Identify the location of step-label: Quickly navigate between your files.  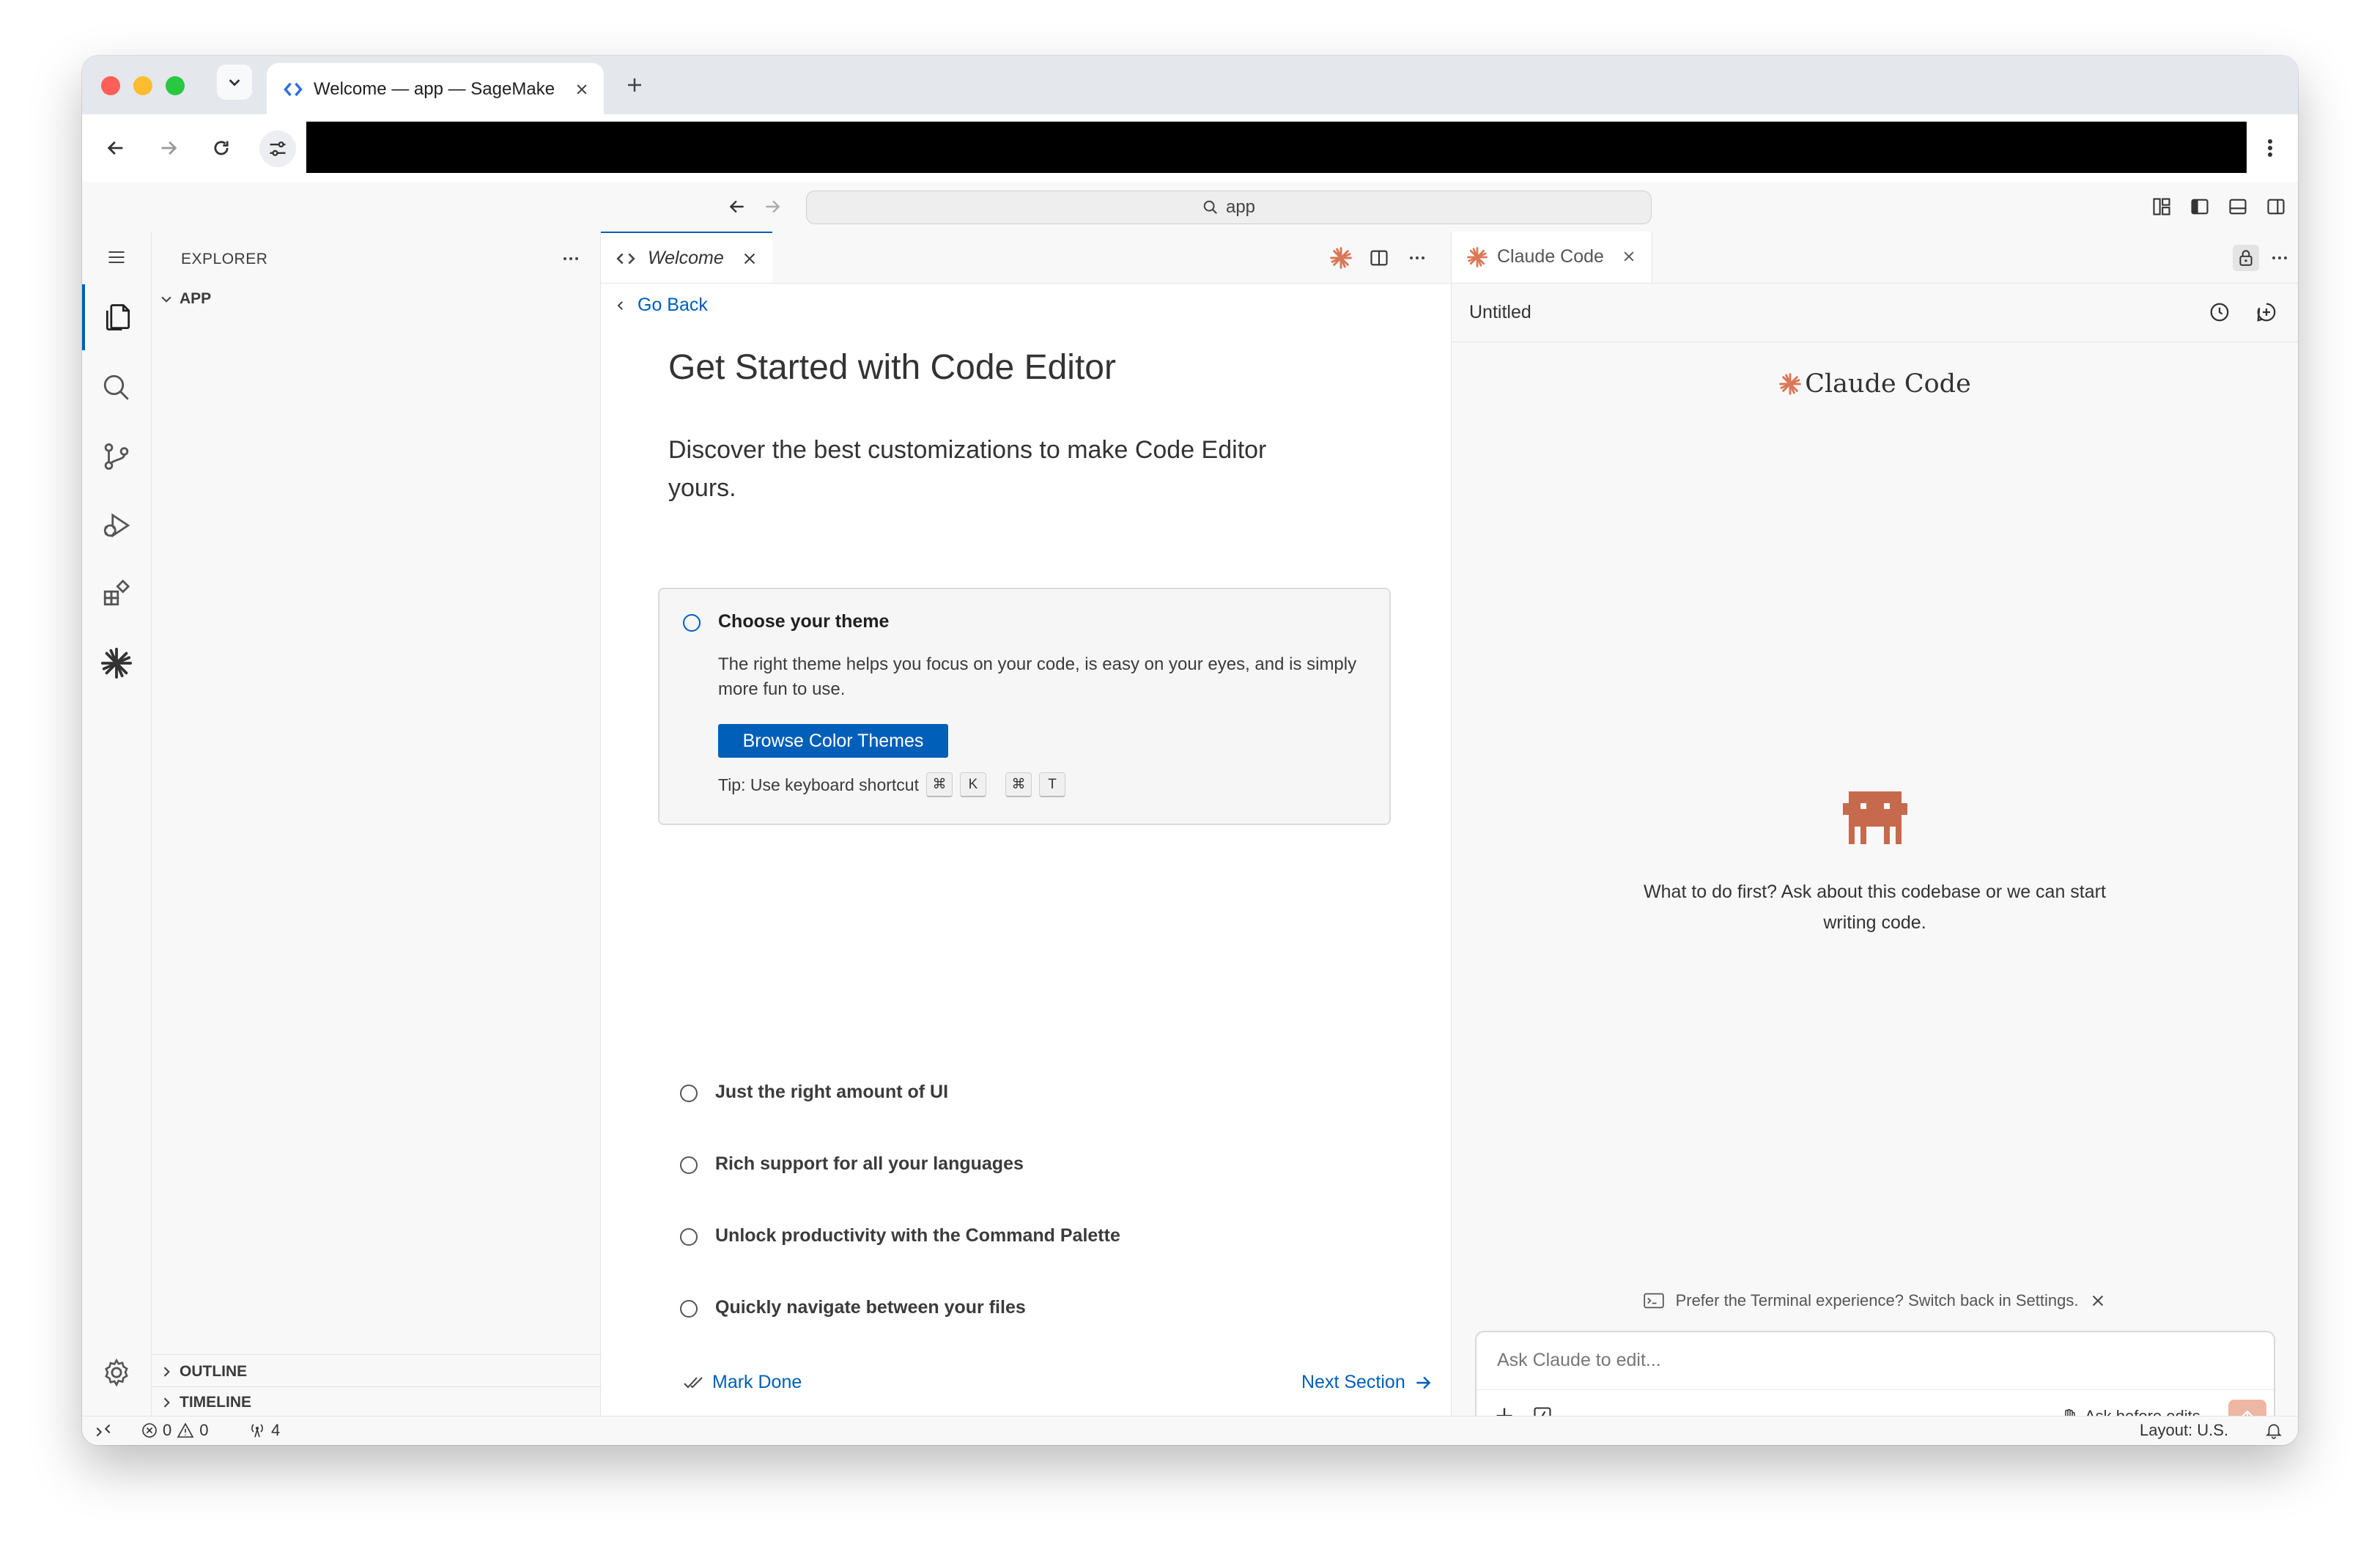
(870, 1308).